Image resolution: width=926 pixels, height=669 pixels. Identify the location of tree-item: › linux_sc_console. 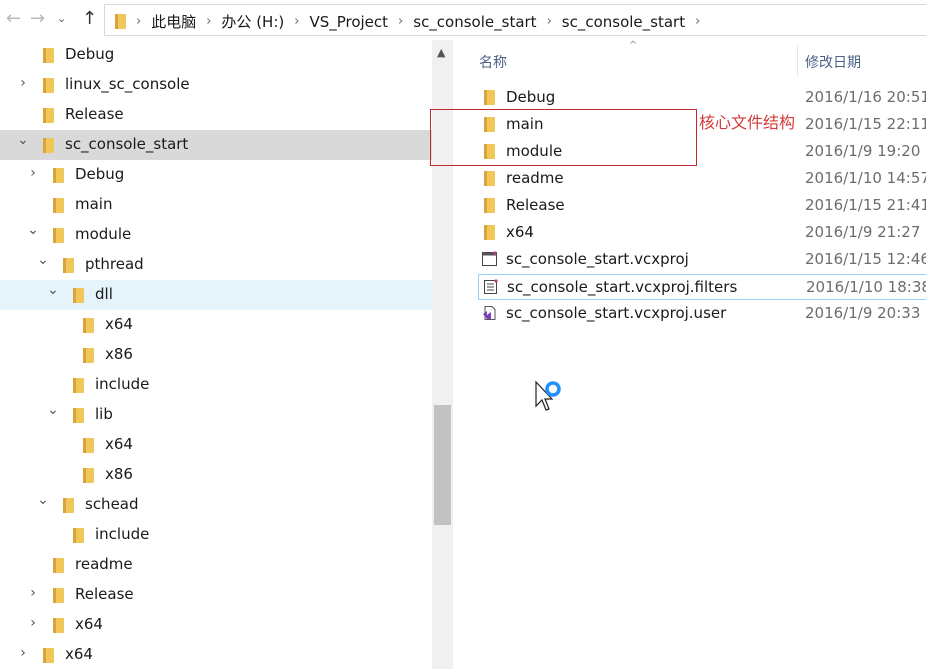
(216, 85).